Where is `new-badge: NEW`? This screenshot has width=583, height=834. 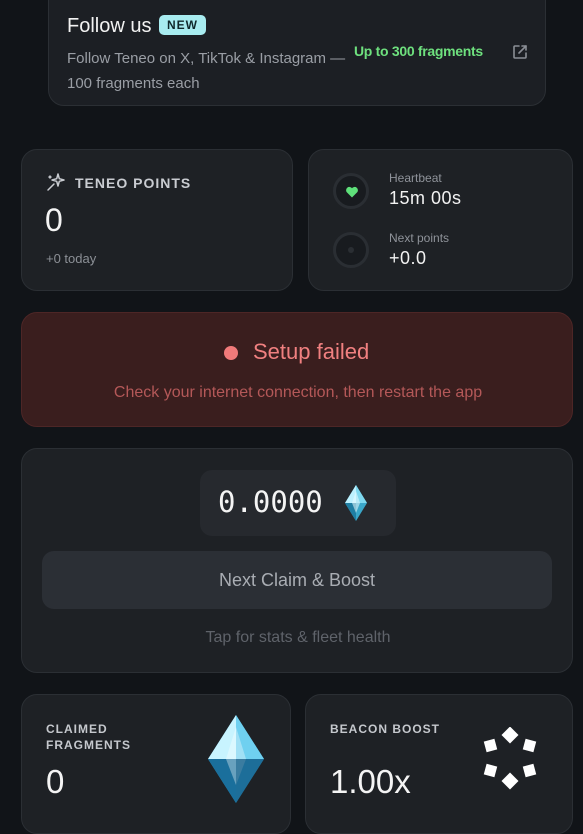
new-badge: NEW is located at coordinates (182, 25).